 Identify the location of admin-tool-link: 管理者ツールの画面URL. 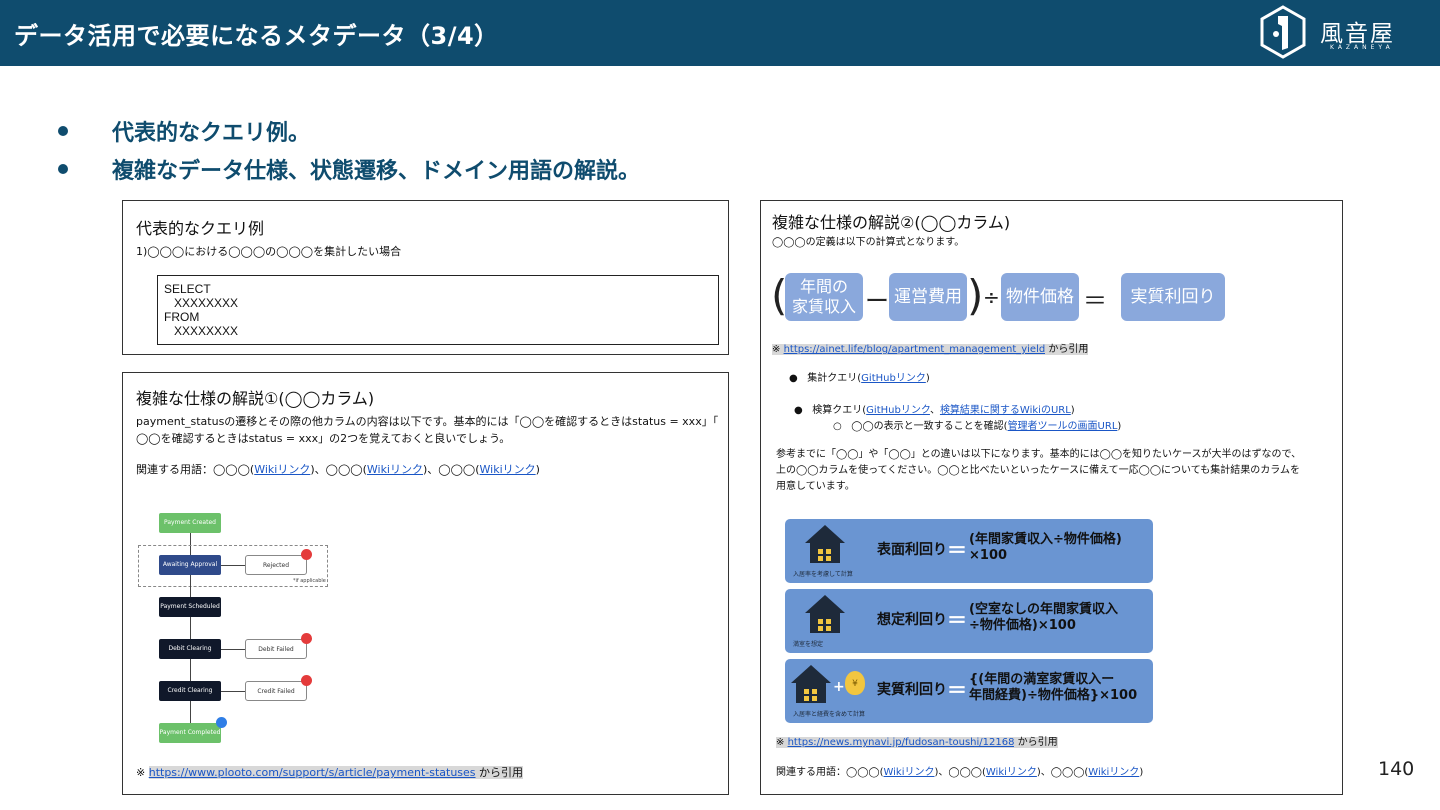
(1063, 426).